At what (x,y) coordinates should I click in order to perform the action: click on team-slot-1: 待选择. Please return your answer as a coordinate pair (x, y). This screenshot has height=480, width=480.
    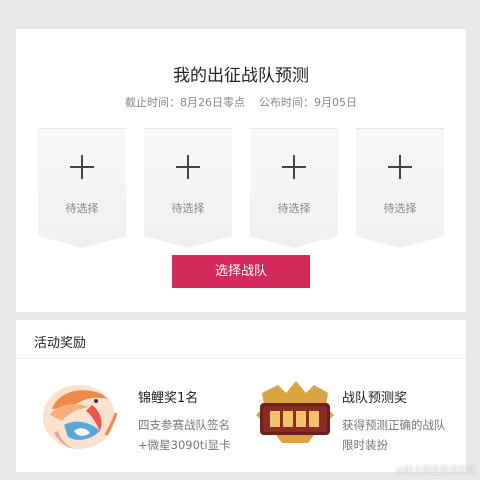
    Looking at the image, I should click on (82, 188).